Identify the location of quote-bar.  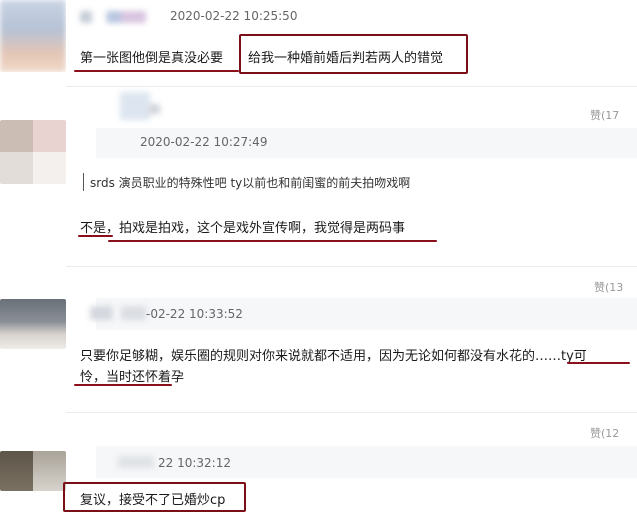
(83, 182).